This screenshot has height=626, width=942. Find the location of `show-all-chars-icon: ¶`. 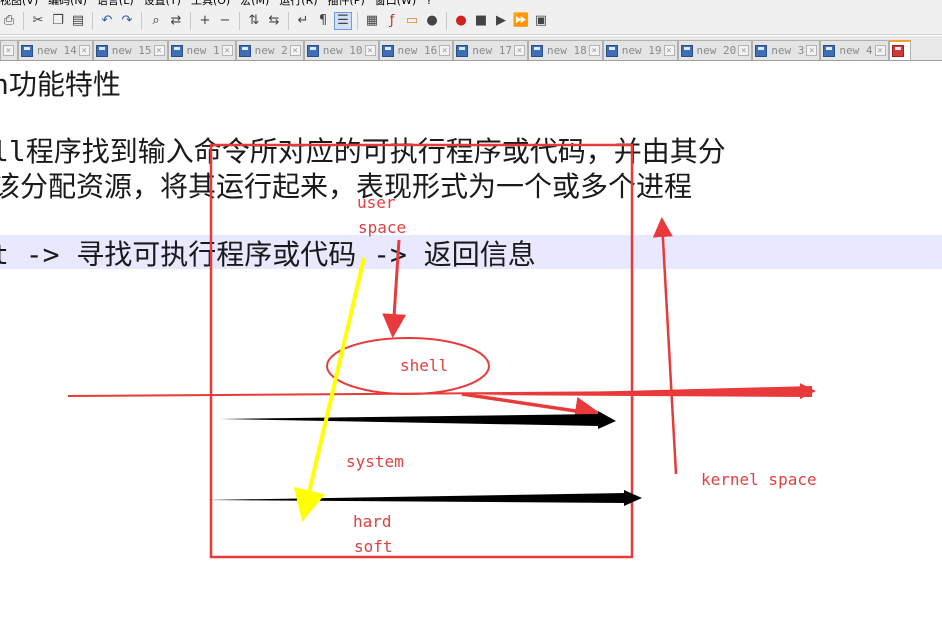

show-all-chars-icon: ¶ is located at coordinates (323, 21).